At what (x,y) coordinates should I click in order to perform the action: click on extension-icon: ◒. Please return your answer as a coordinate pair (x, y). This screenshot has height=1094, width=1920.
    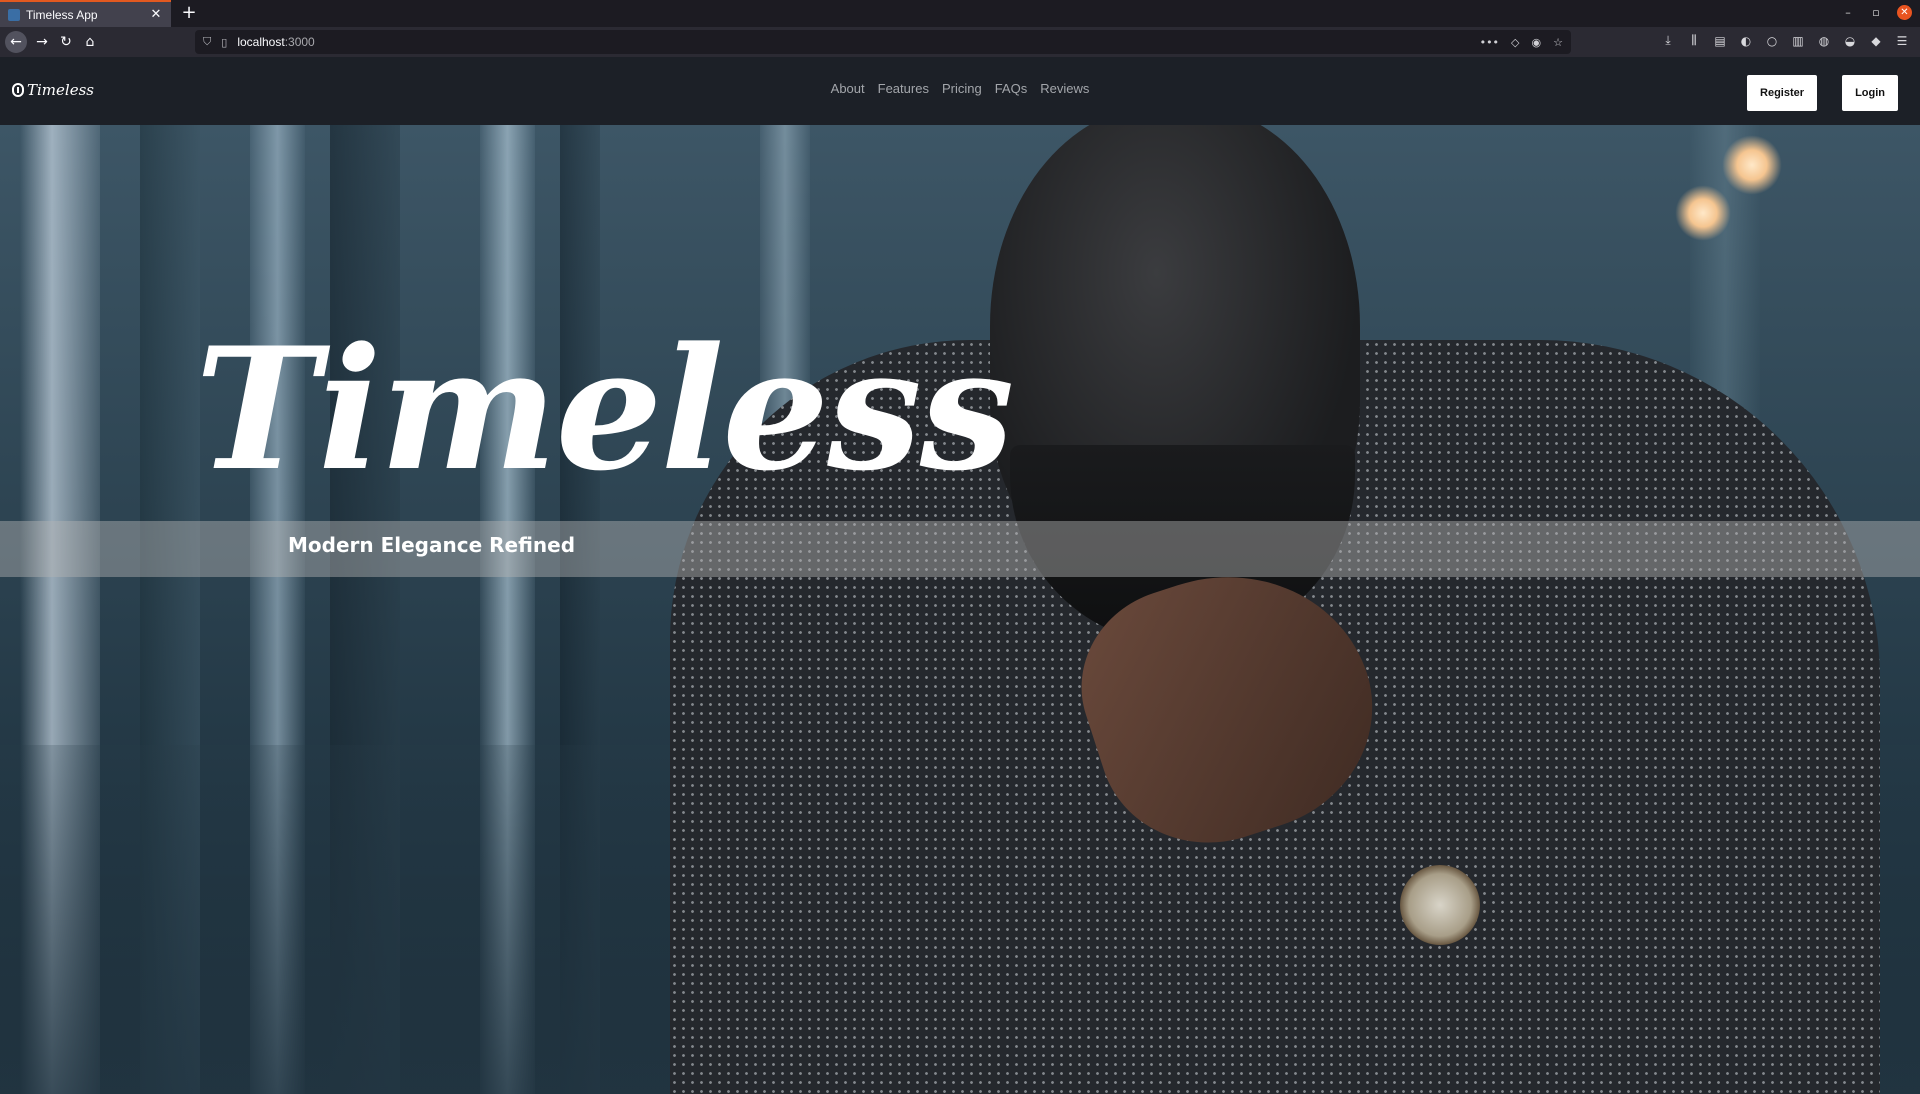
    Looking at the image, I should click on (1850, 41).